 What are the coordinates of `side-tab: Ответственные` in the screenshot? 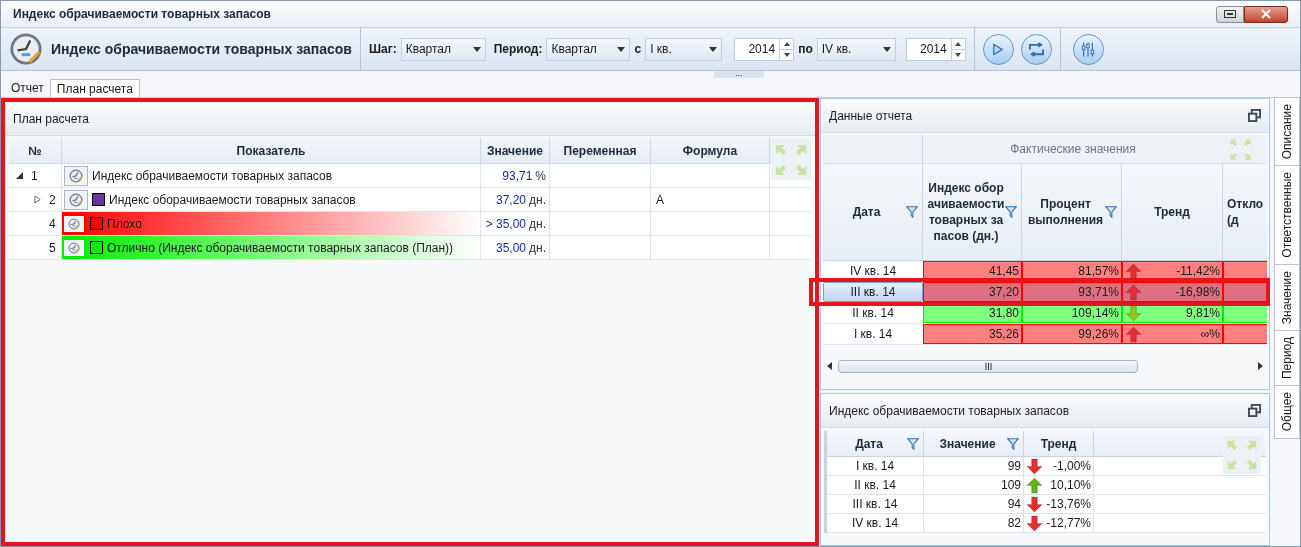 It's located at (1287, 215).